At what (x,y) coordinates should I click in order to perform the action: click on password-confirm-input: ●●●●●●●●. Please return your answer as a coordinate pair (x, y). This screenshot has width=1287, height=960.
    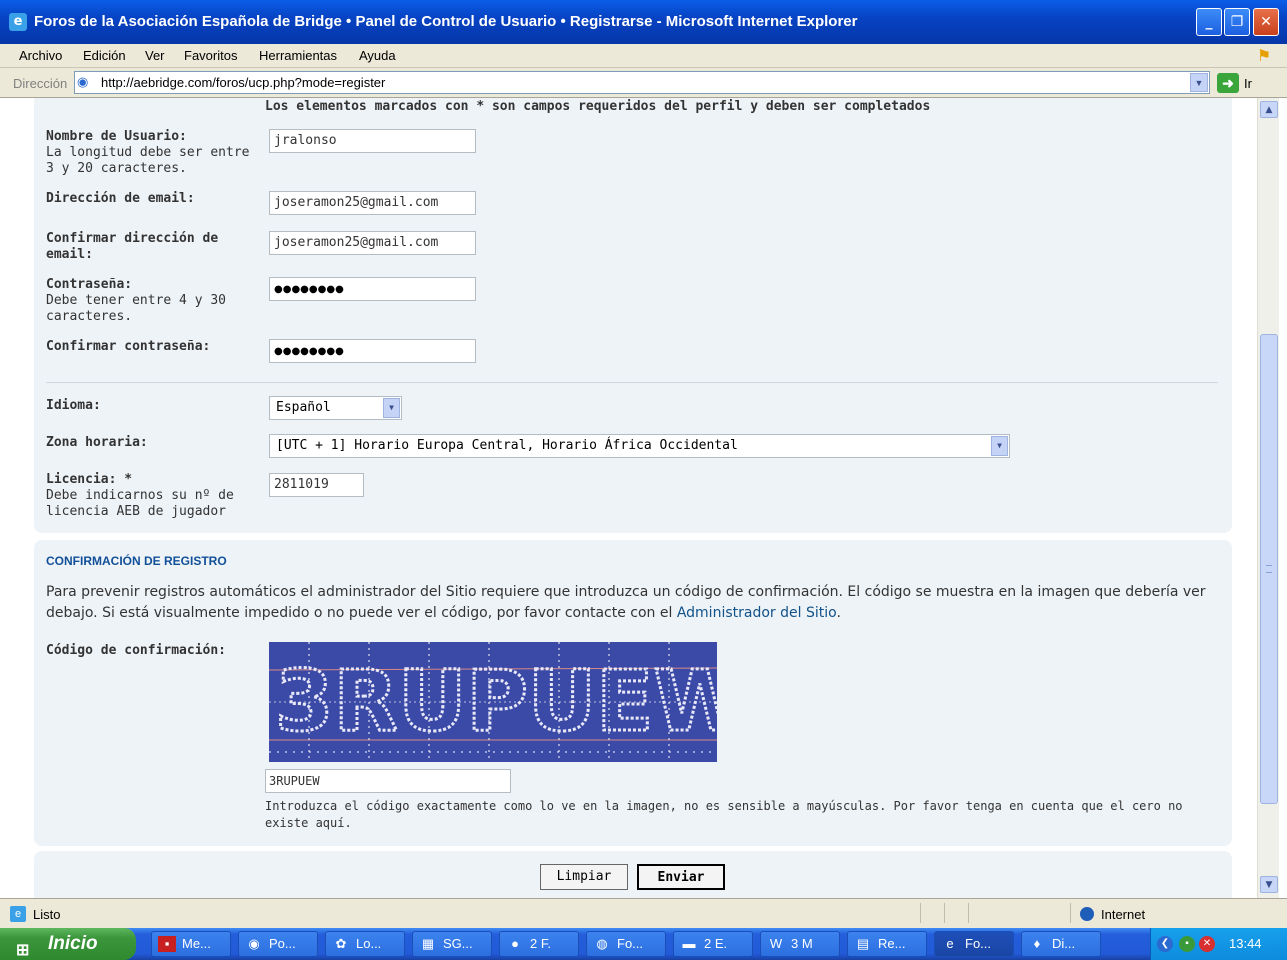
    Looking at the image, I should click on (372, 351).